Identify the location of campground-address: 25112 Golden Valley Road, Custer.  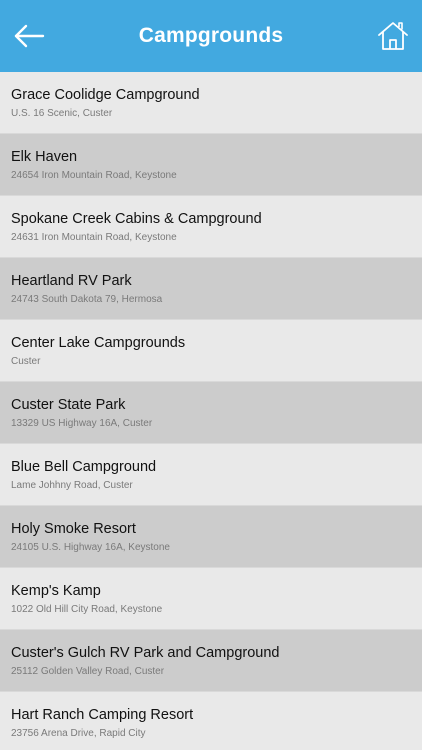
(88, 671).